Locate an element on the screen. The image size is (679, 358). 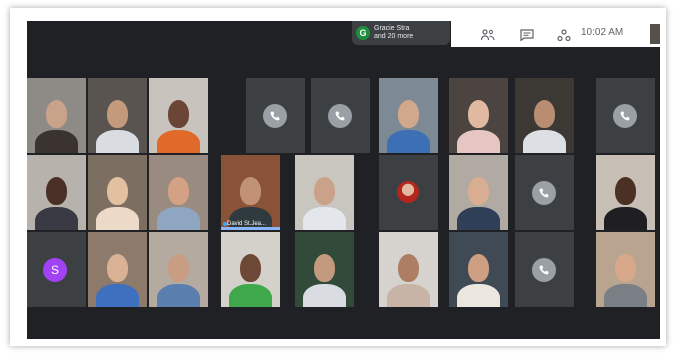
participant-avatar is located at coordinates (408, 192).